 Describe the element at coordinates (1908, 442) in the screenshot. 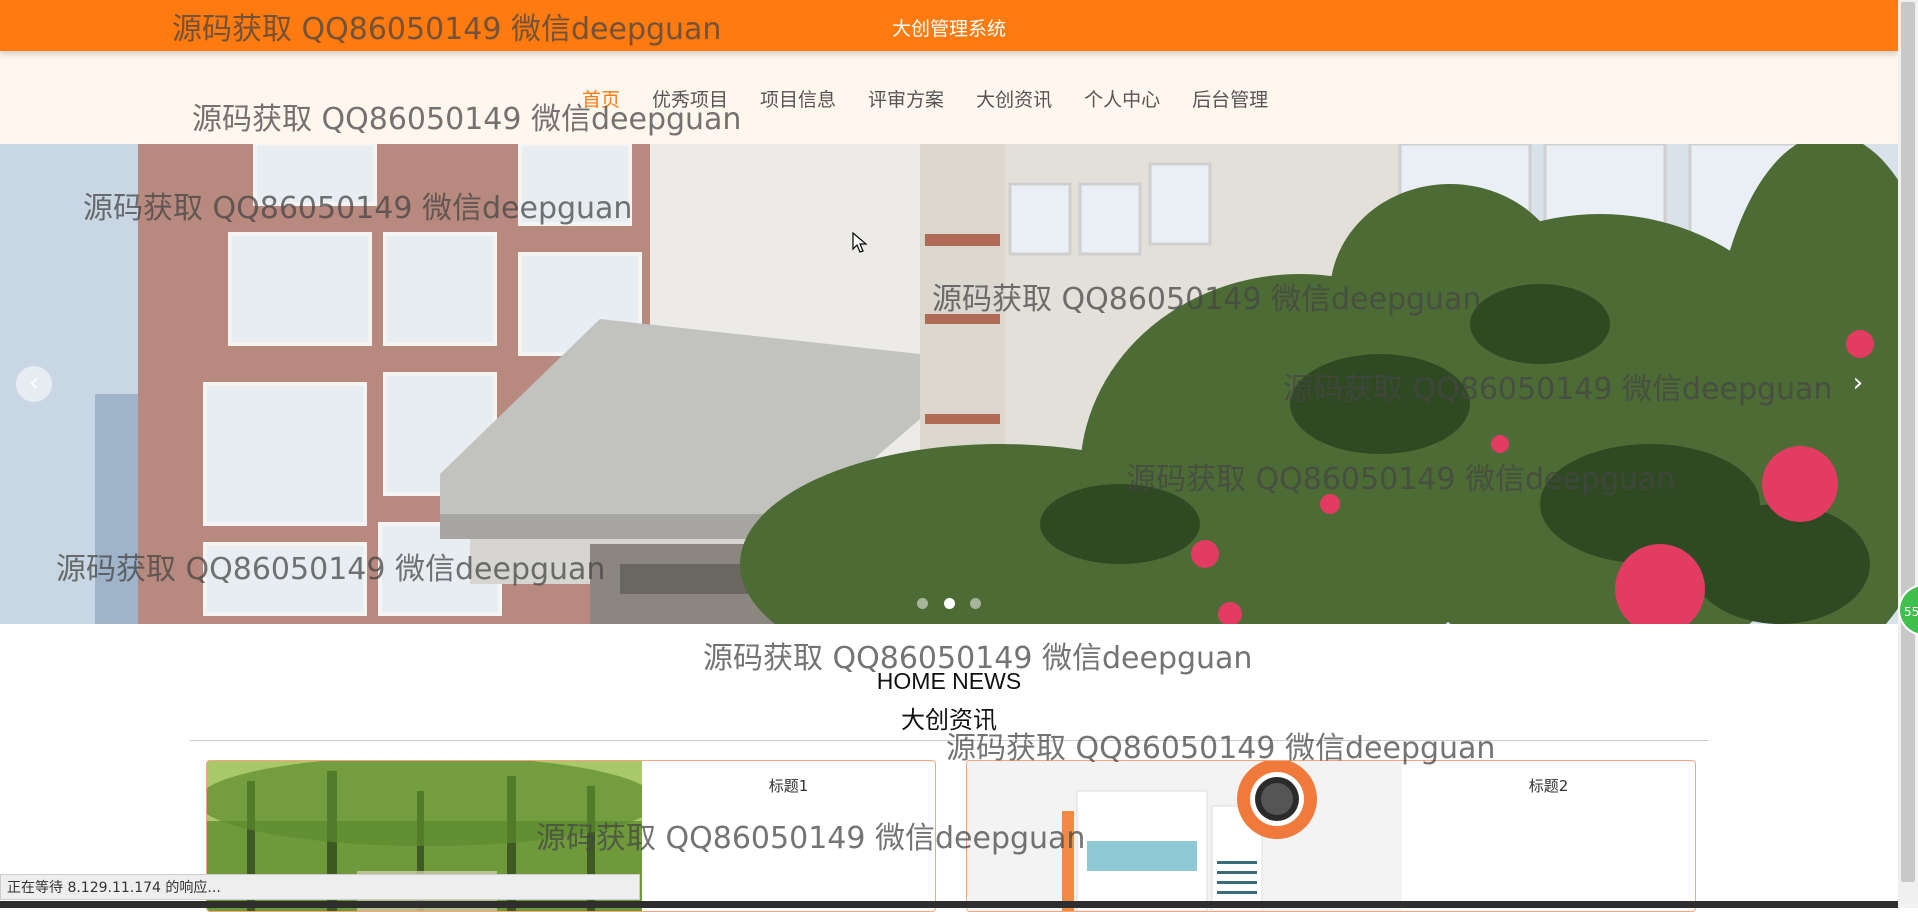

I see `scrollbar-thumb` at that location.